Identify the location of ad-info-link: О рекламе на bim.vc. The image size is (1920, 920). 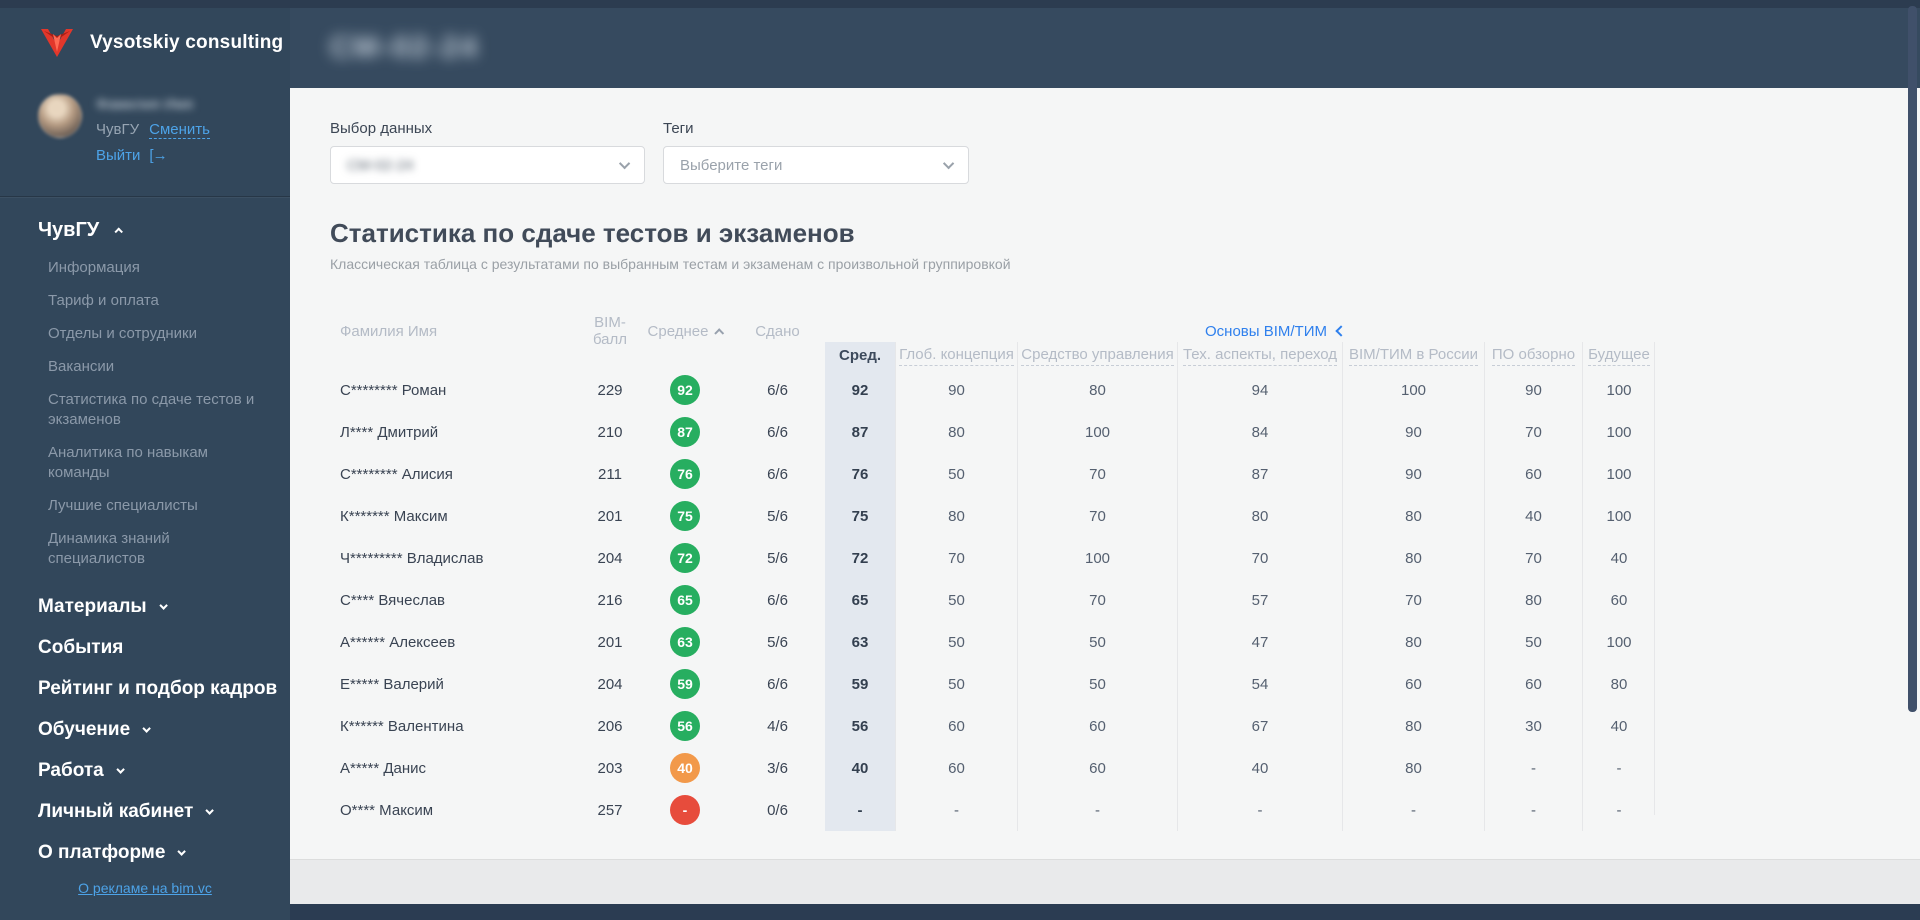
(145, 888).